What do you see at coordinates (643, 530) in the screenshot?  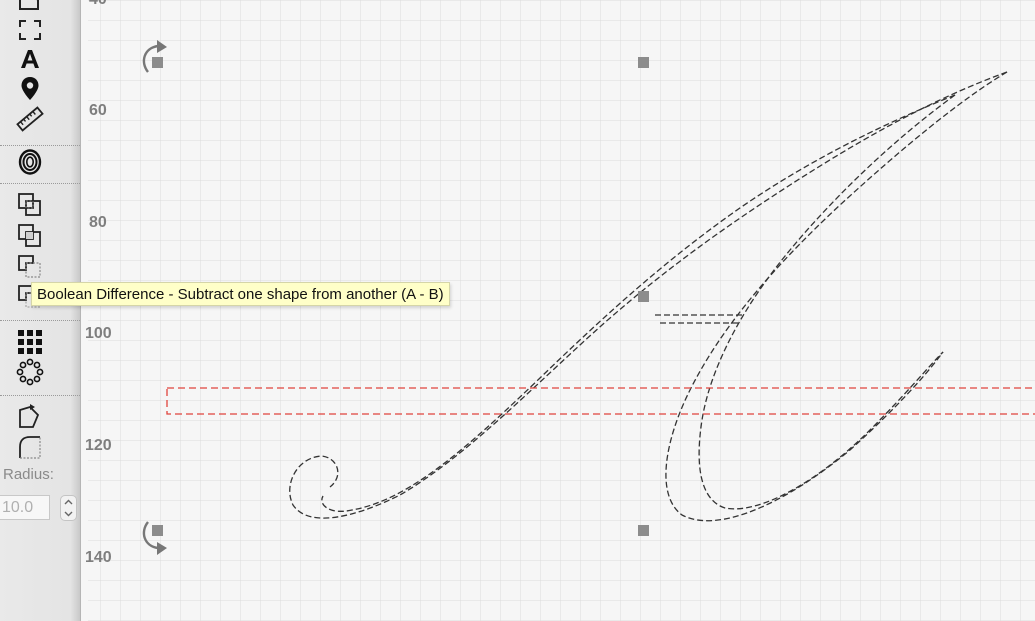 I see `handle-bottom-center` at bounding box center [643, 530].